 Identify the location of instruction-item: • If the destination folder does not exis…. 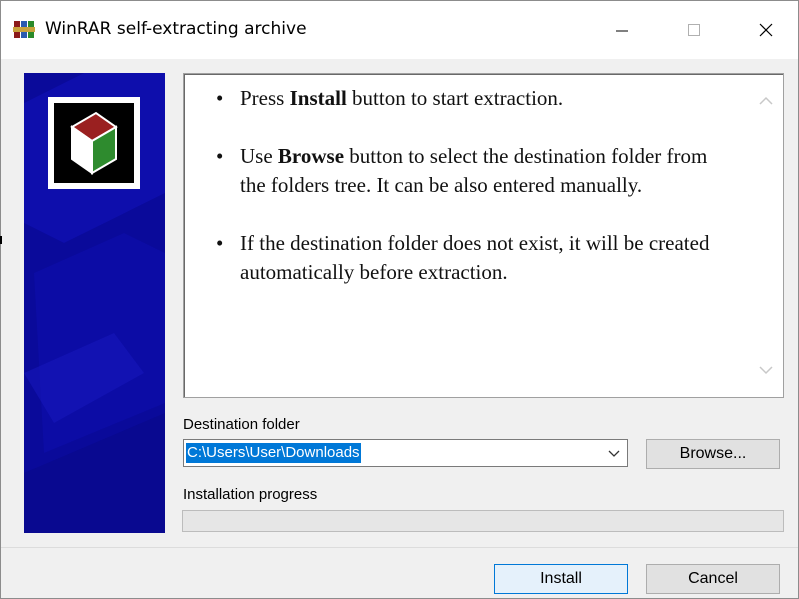
(463, 257).